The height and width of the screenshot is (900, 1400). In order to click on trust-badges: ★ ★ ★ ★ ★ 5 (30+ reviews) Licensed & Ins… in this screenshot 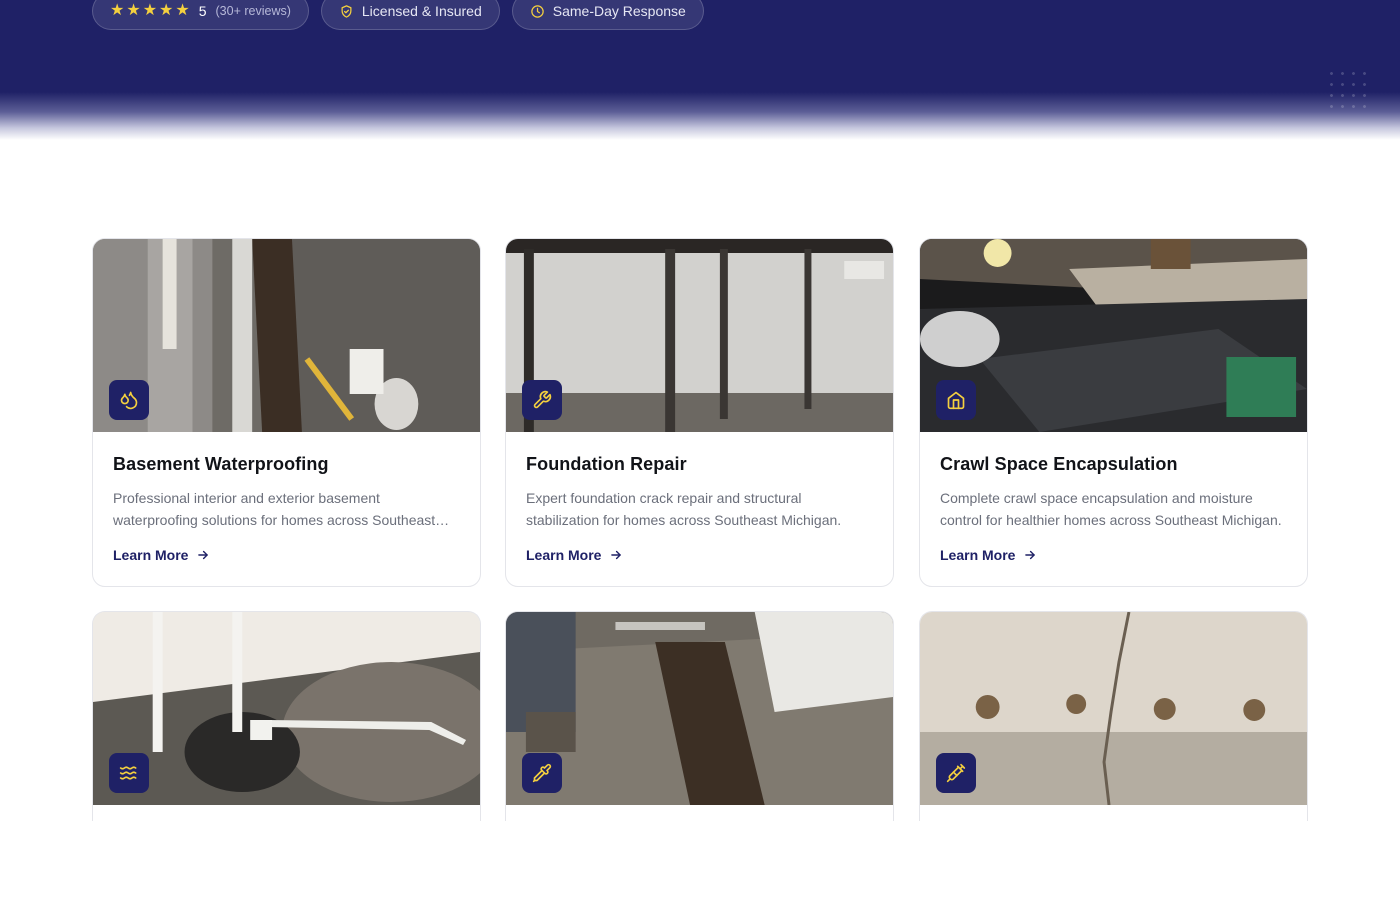, I will do `click(398, 15)`.